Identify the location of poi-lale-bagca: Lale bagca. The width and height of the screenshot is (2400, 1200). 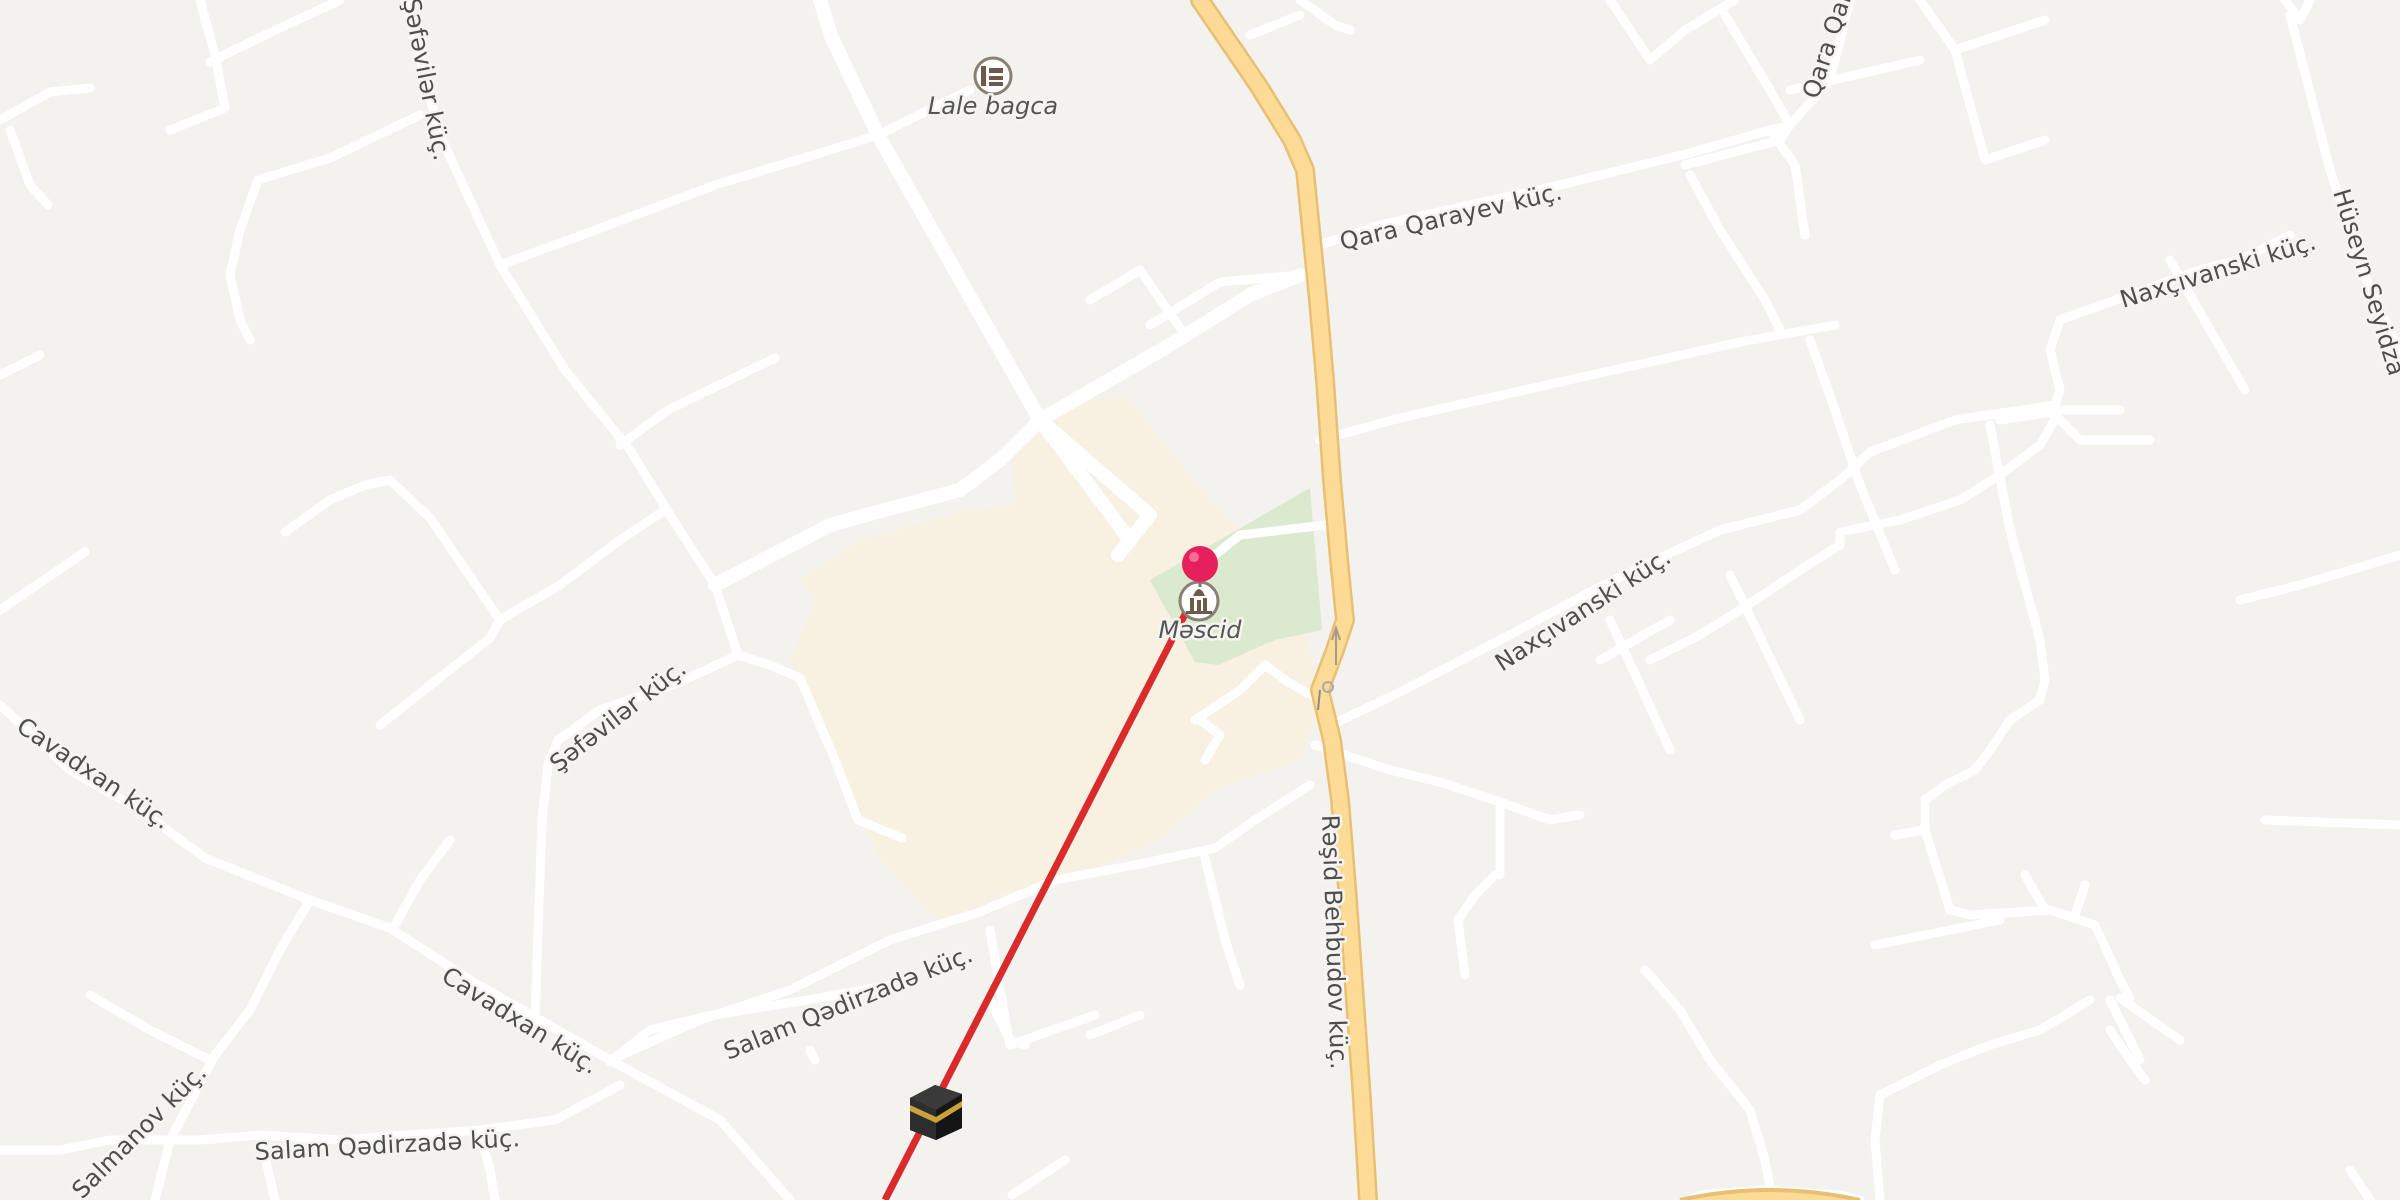
(993, 89).